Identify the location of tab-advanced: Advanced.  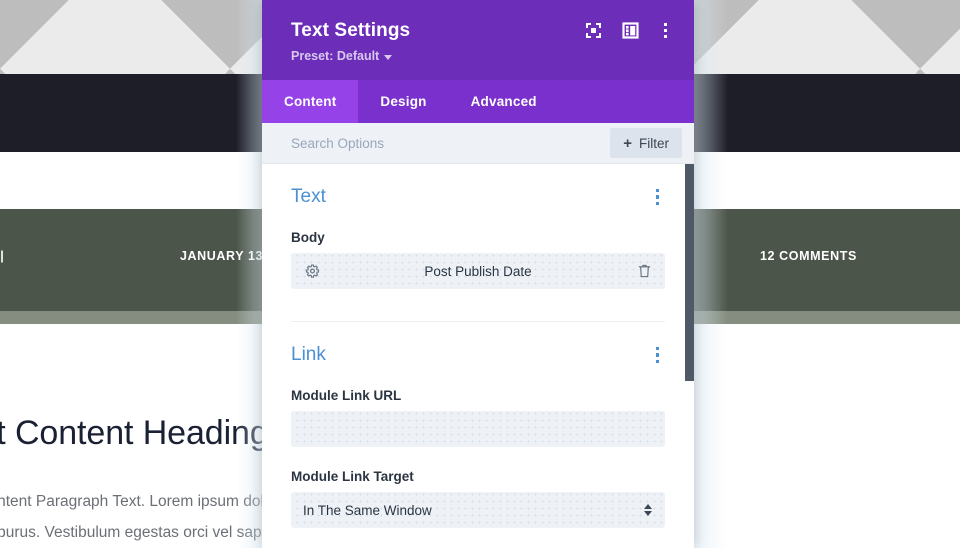
(504, 101).